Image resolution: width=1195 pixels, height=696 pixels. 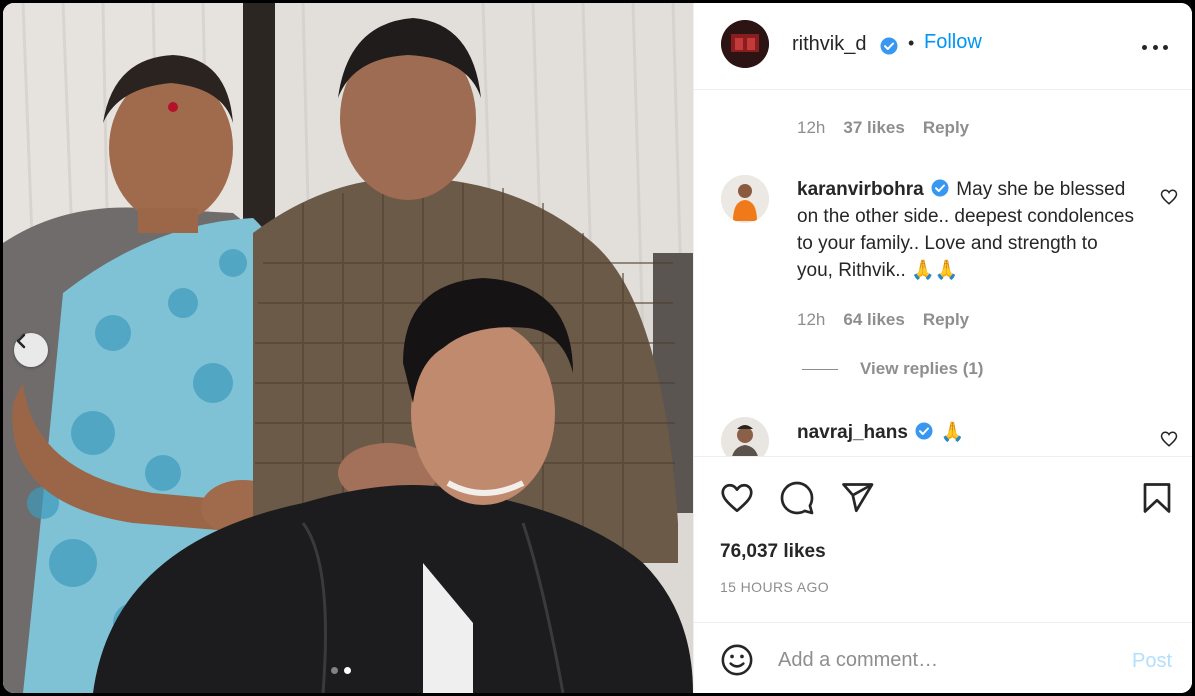 I want to click on post-author-username: rithvik_d, so click(x=829, y=44).